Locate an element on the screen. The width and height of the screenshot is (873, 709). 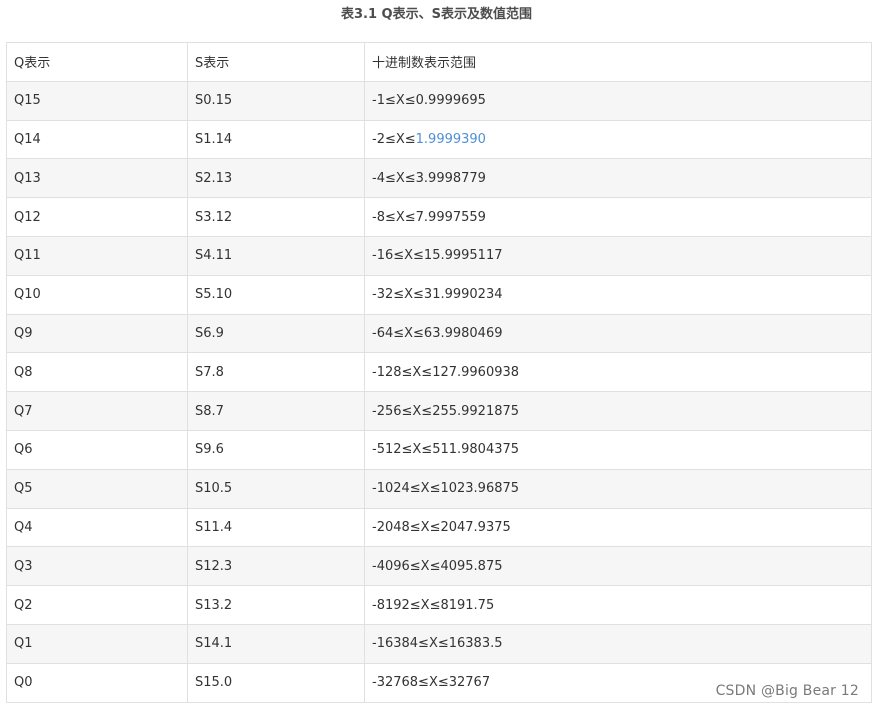
cell-s: S5.10 is located at coordinates (276, 294).